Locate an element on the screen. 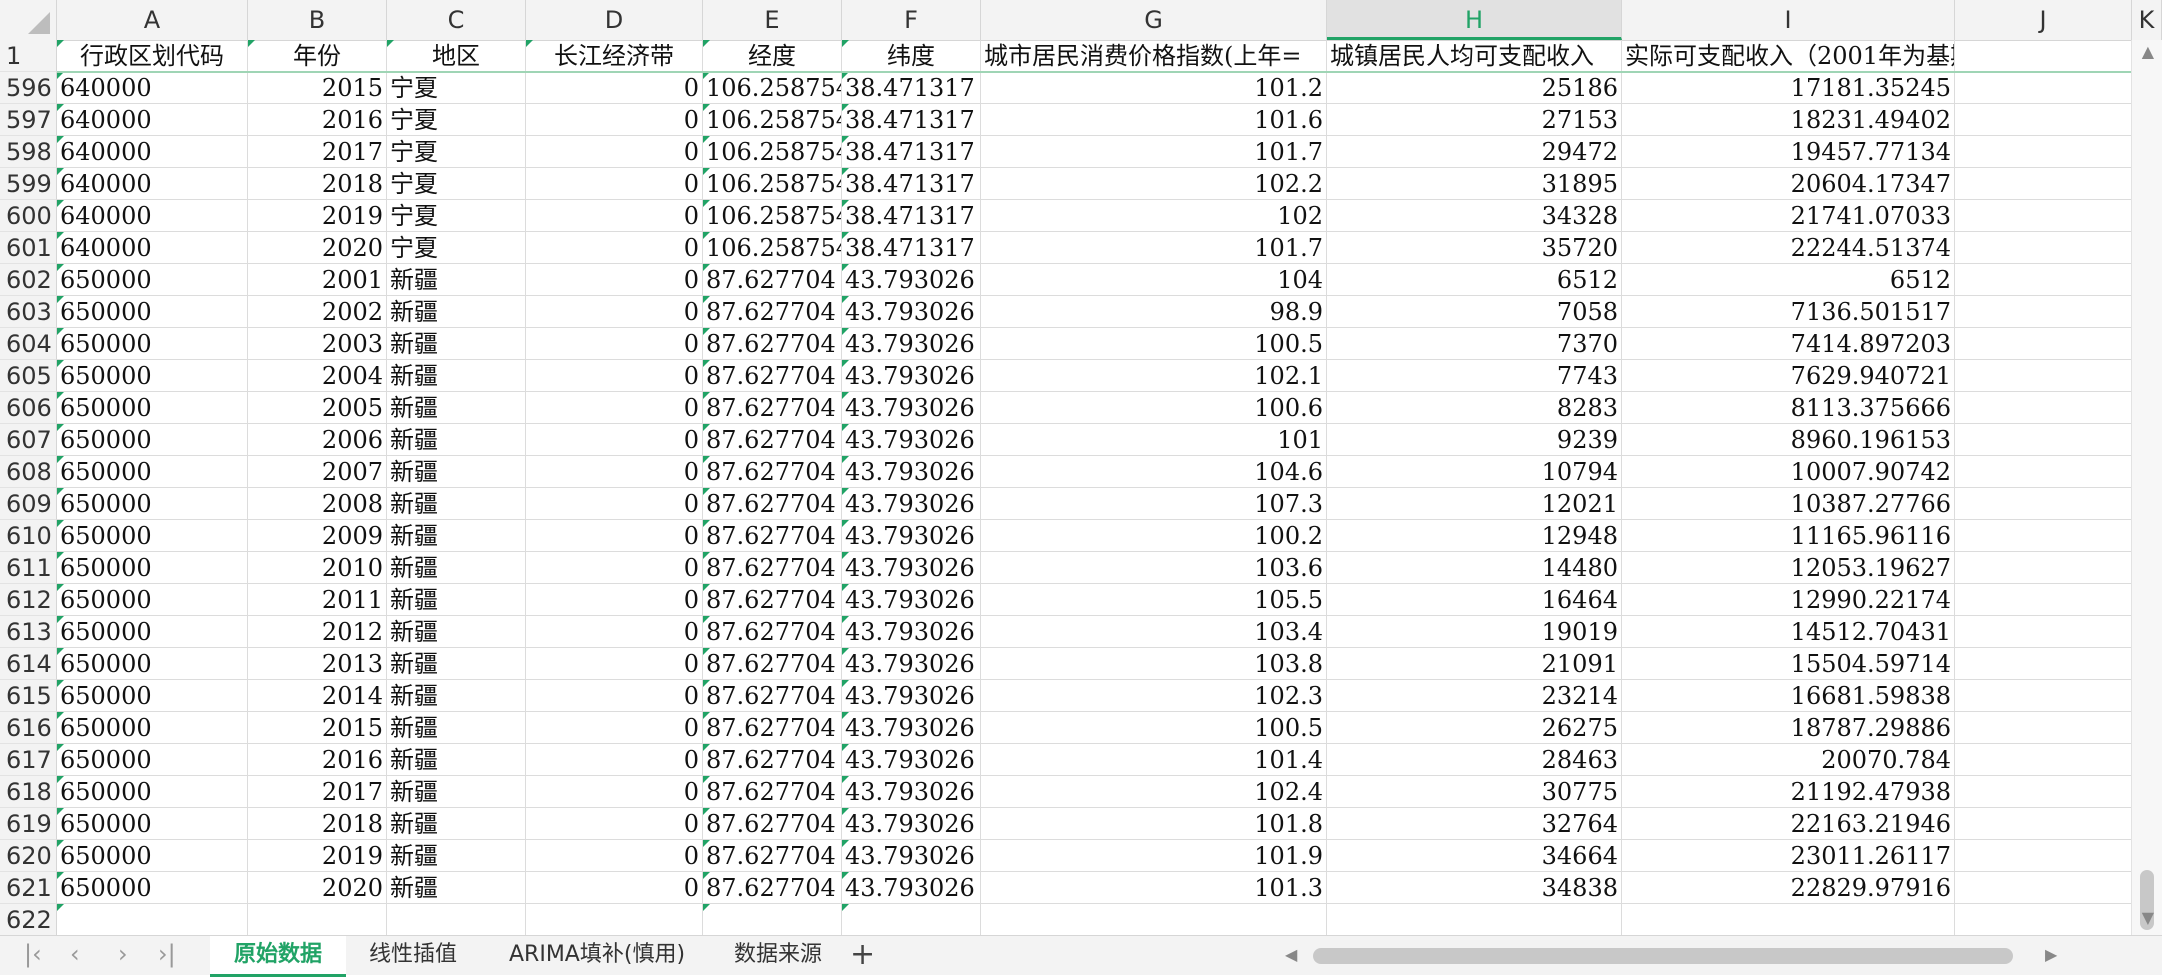  cell-g: 101.9 is located at coordinates (1154, 856).